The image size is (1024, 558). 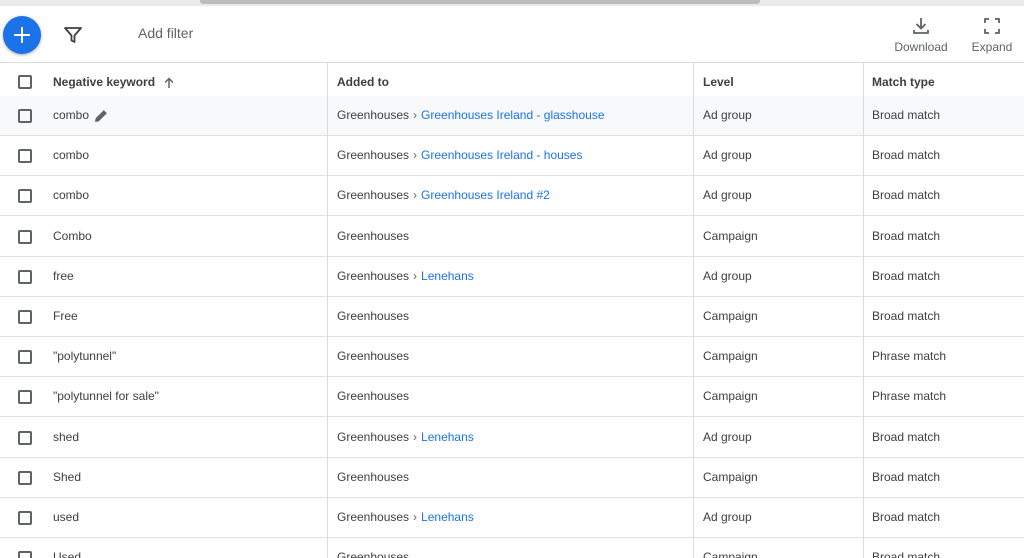 What do you see at coordinates (66, 437) in the screenshot?
I see `keyword-cell: shed` at bounding box center [66, 437].